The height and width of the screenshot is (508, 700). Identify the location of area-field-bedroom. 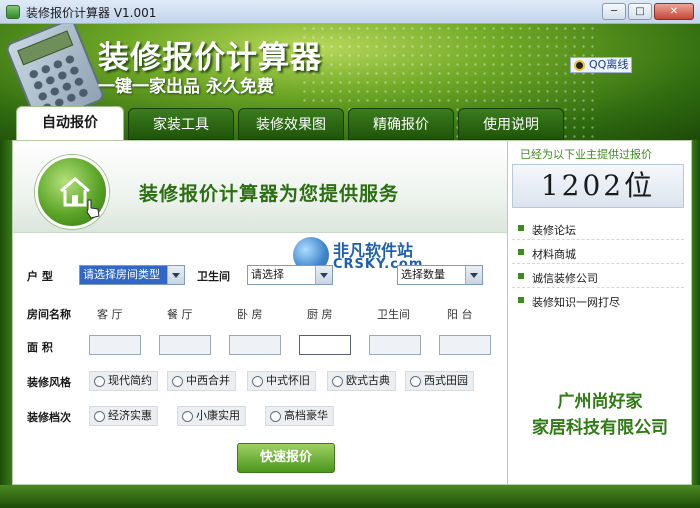
(255, 345).